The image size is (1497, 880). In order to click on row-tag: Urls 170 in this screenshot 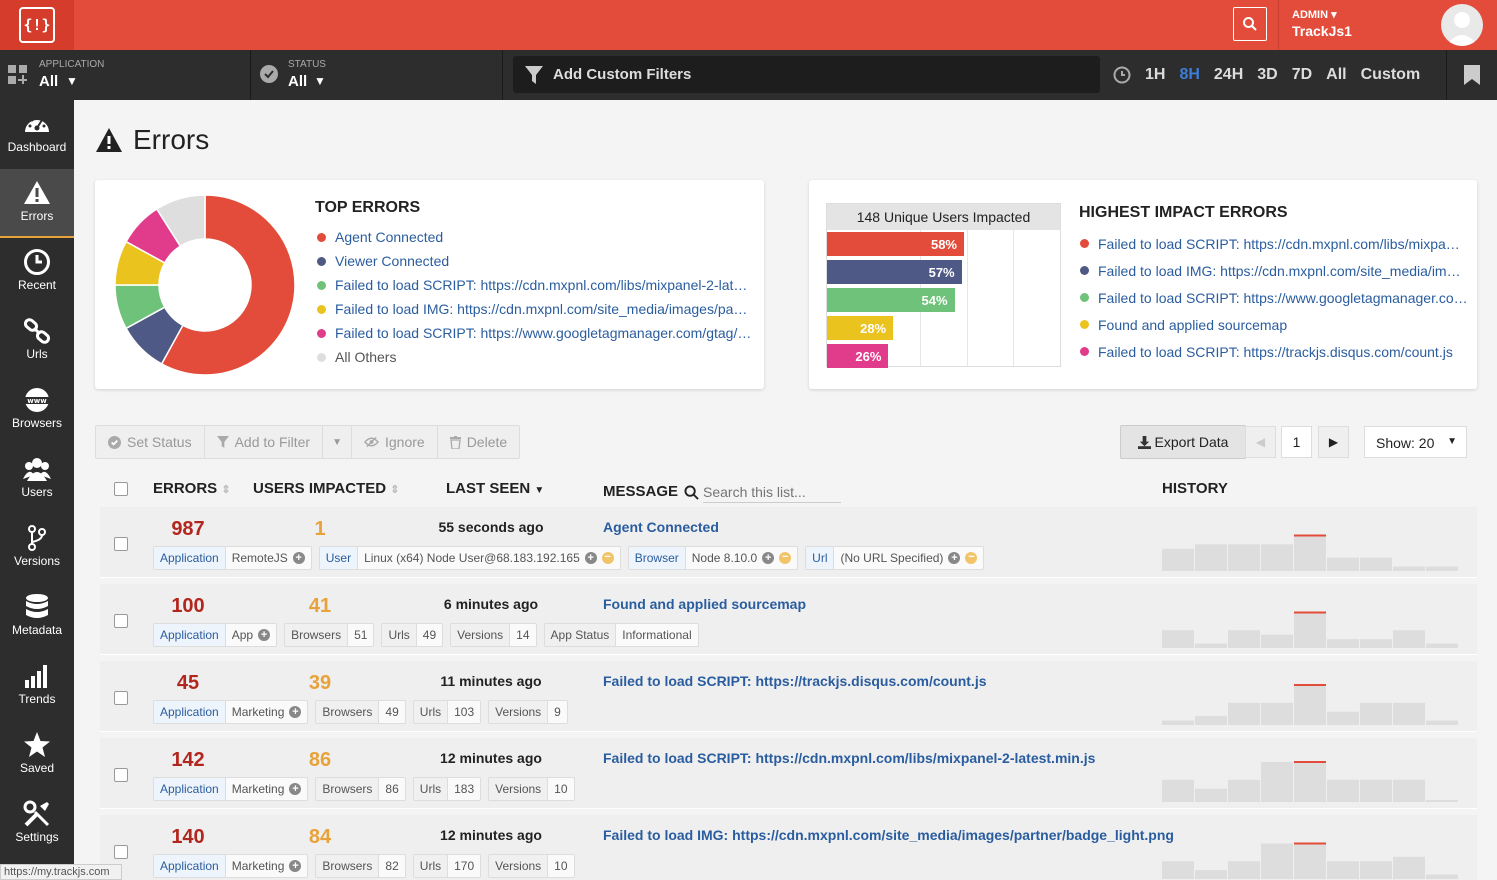, I will do `click(447, 866)`.